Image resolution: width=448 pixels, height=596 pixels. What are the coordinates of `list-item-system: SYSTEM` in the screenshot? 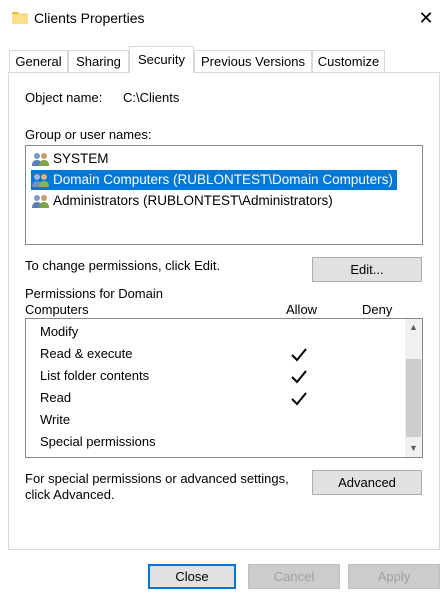 It's located at (70, 159).